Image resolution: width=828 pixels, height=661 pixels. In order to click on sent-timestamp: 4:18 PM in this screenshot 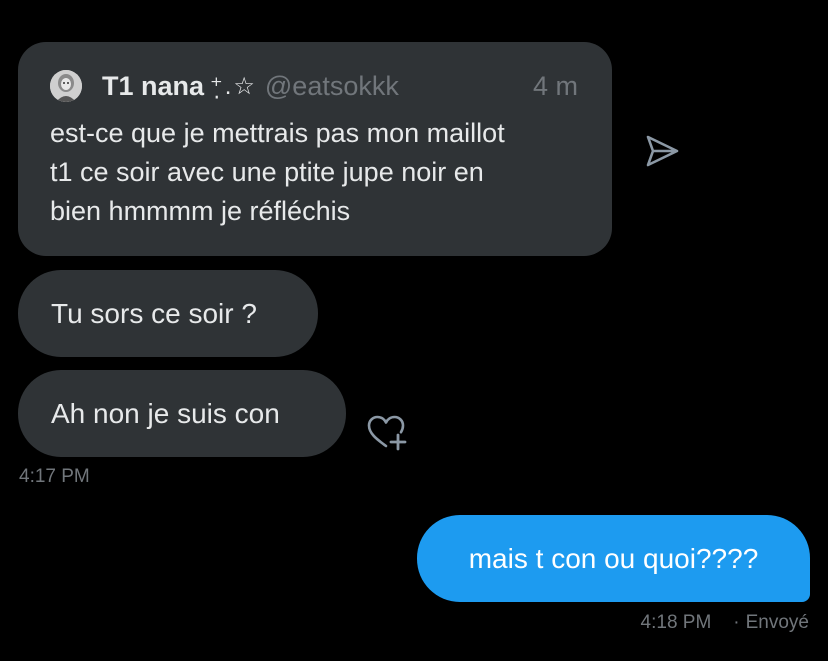, I will do `click(676, 622)`.